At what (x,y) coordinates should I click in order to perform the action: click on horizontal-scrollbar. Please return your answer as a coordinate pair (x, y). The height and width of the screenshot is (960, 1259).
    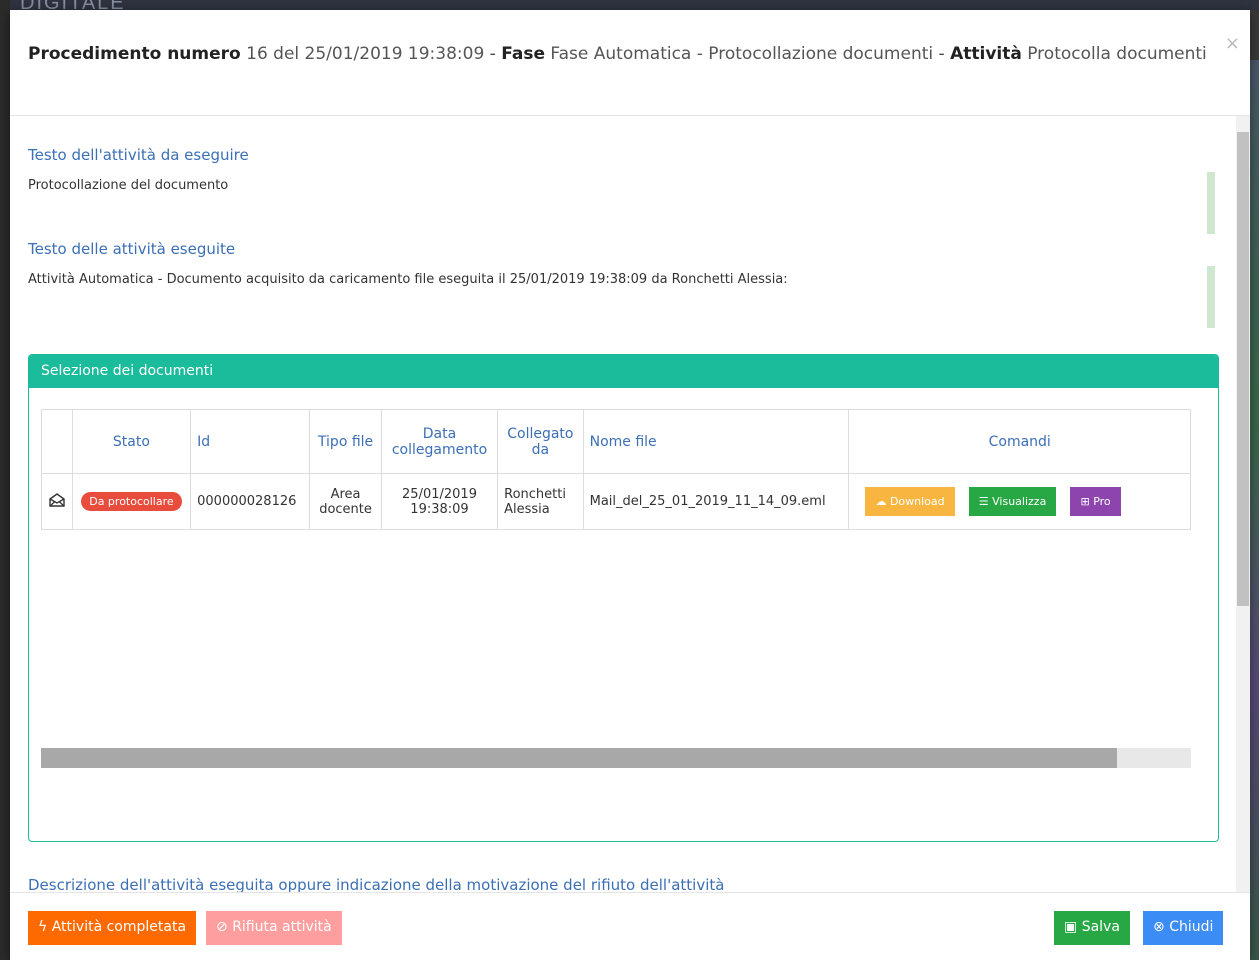
    Looking at the image, I should click on (616, 758).